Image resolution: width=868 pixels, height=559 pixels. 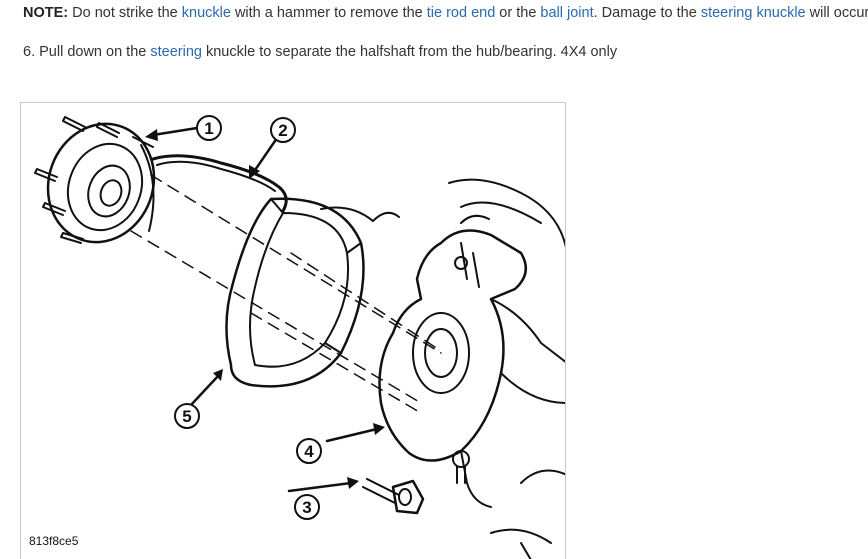 What do you see at coordinates (248, 317) in the screenshot?
I see `callout-labels: 1 2 3 4 5` at bounding box center [248, 317].